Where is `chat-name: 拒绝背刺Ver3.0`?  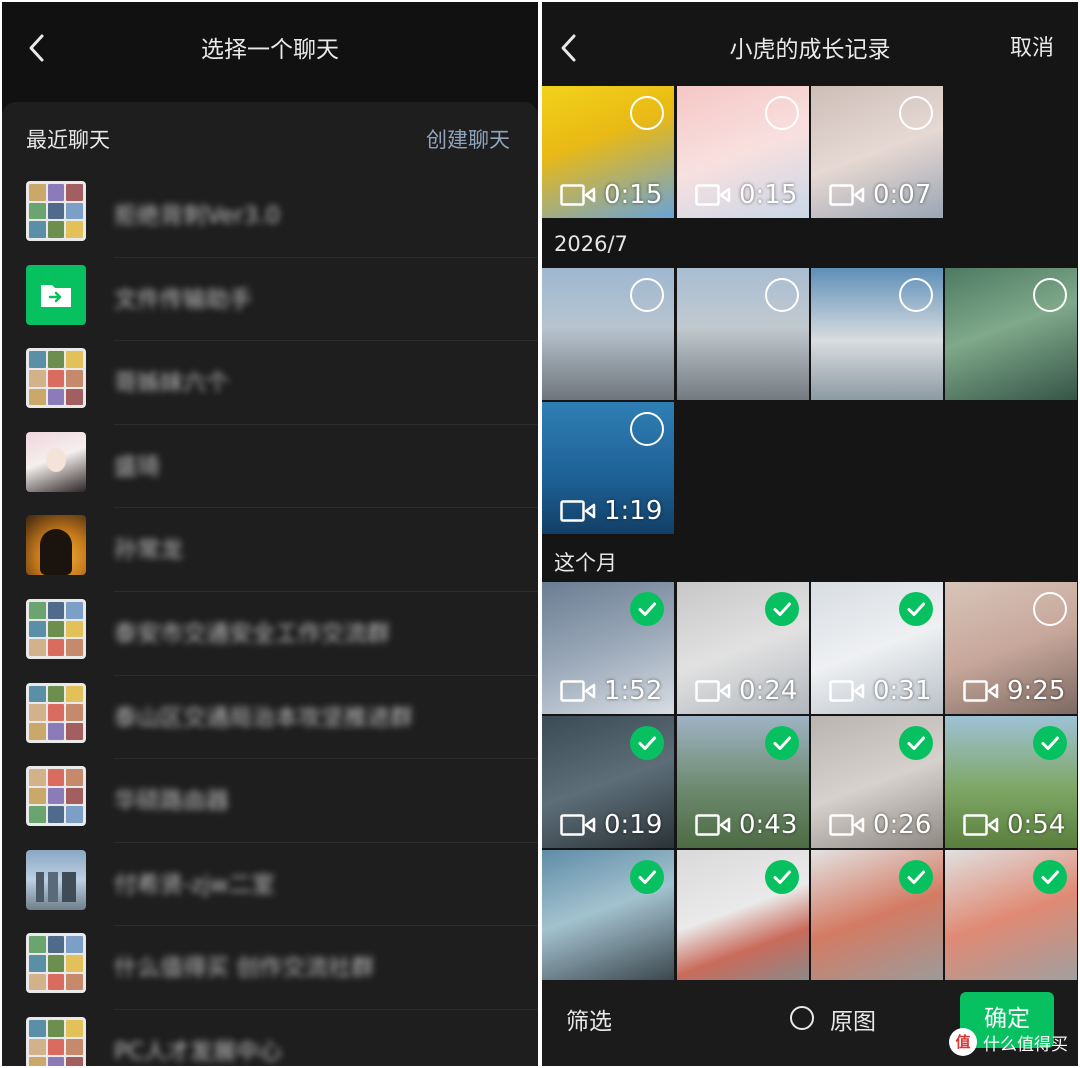 chat-name: 拒绝背刺Ver3.0 is located at coordinates (197, 216).